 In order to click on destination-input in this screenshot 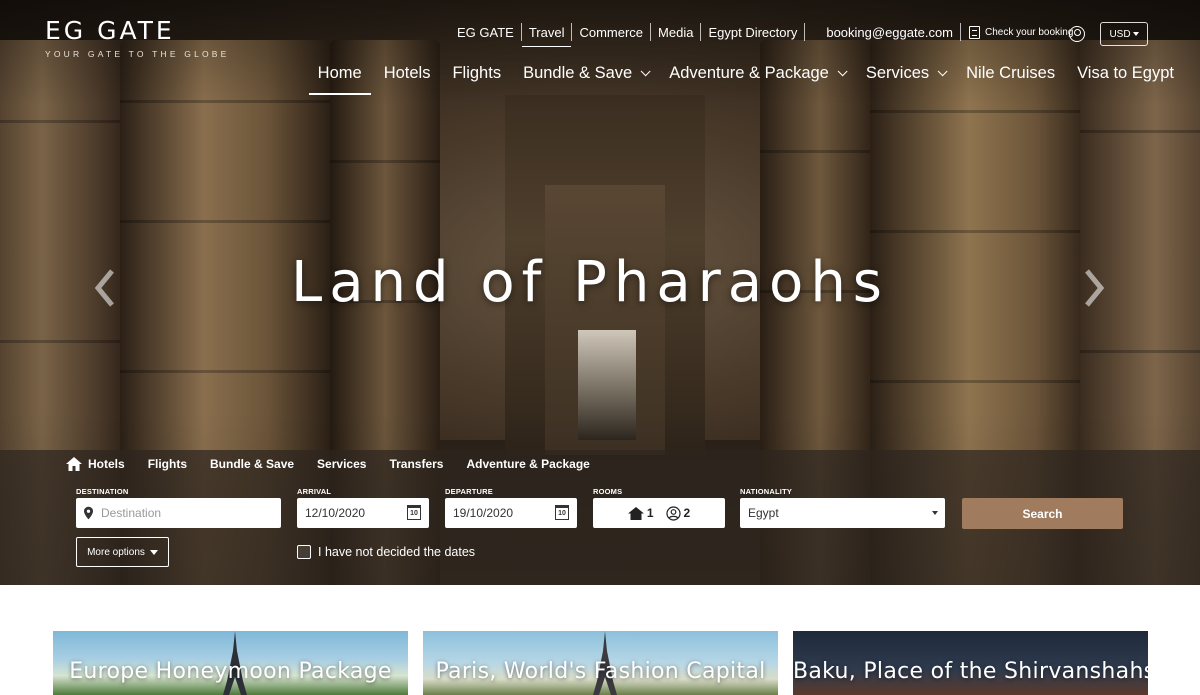, I will do `click(186, 513)`.